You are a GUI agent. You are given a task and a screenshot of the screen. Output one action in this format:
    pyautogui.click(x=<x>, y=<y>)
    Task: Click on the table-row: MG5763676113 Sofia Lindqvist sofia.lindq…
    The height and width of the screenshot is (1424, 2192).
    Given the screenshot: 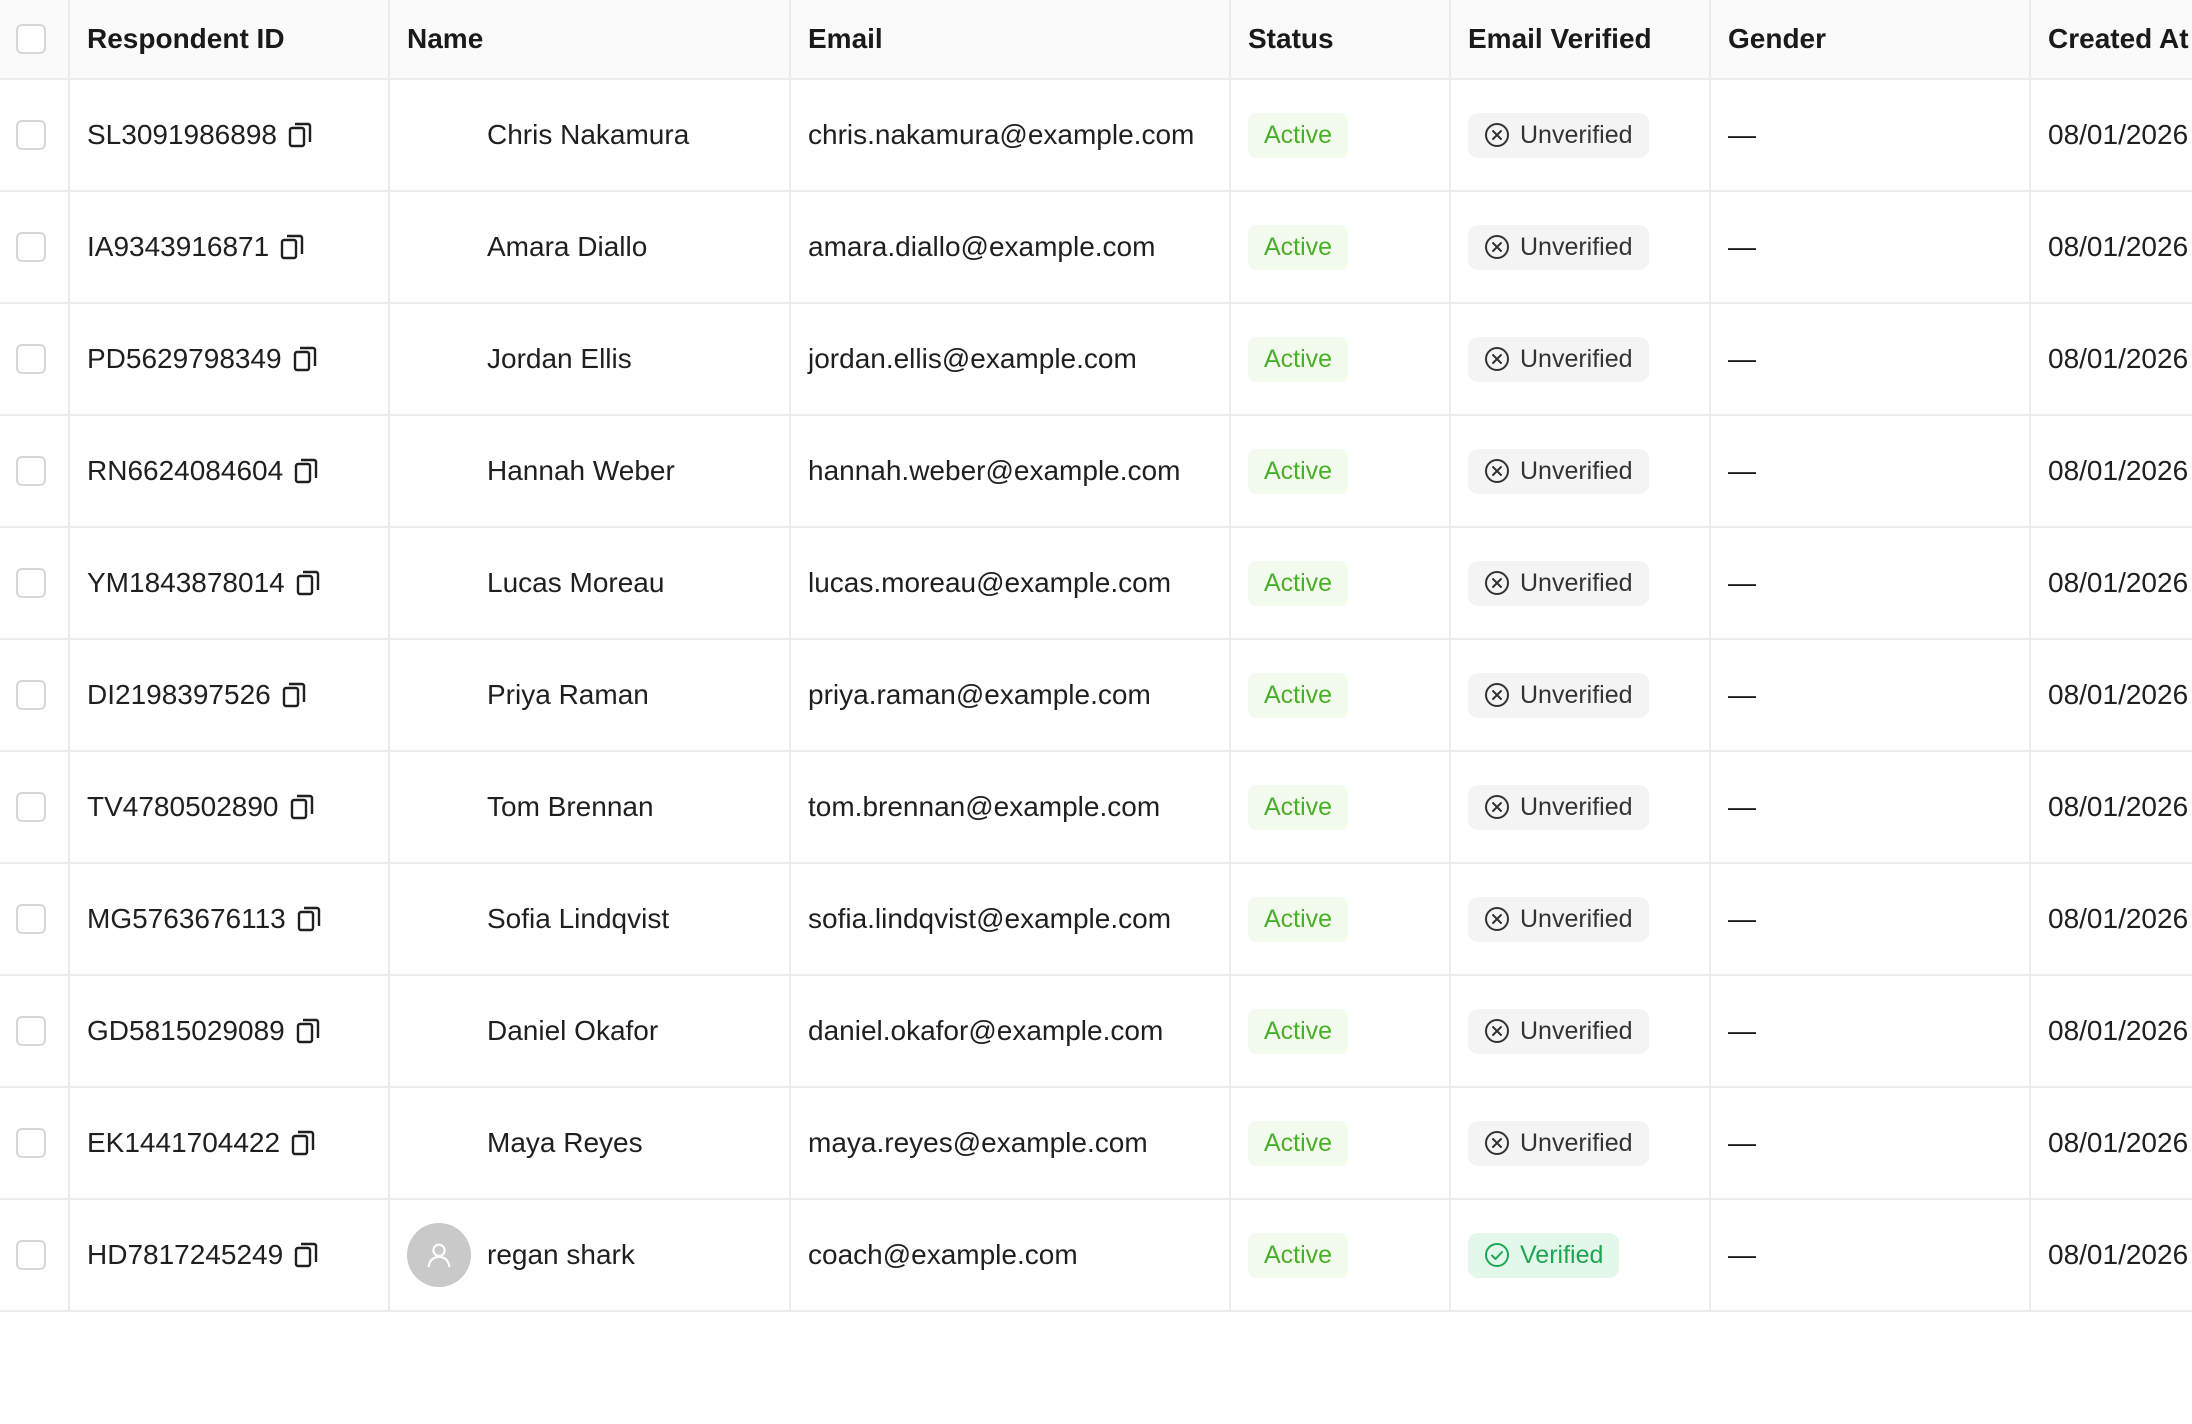 What is the action you would take?
    pyautogui.click(x=1096, y=919)
    